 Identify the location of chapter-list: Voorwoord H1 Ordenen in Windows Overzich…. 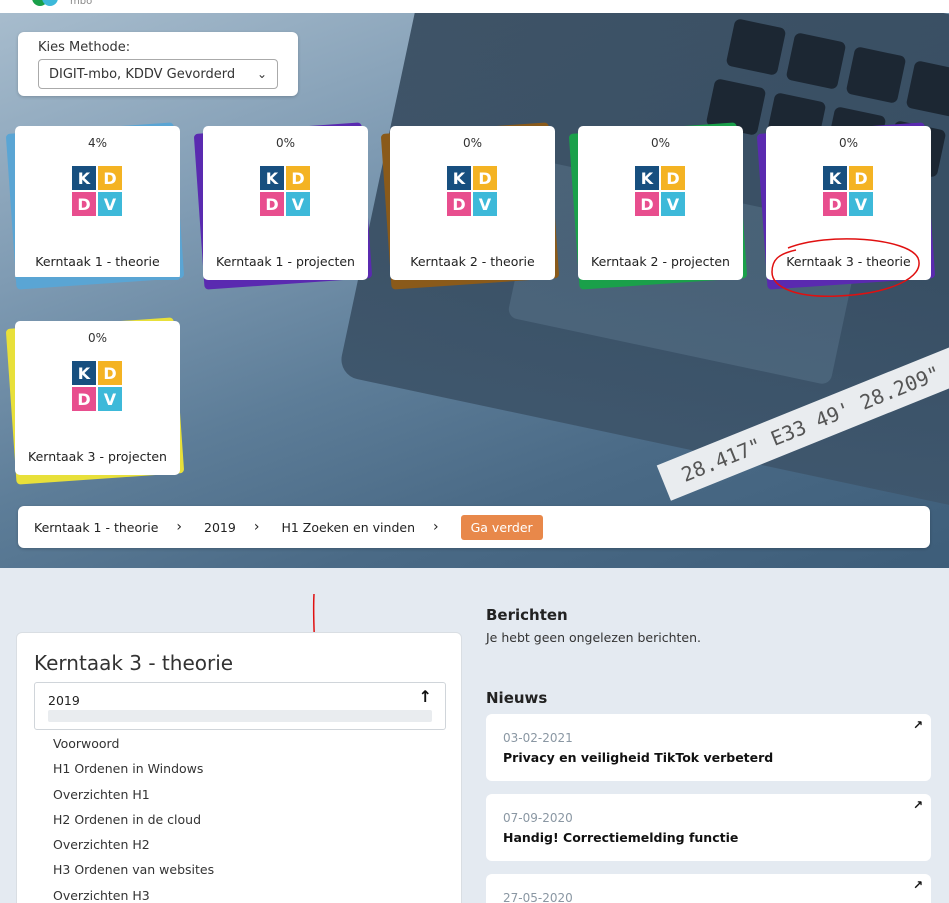
(133, 817).